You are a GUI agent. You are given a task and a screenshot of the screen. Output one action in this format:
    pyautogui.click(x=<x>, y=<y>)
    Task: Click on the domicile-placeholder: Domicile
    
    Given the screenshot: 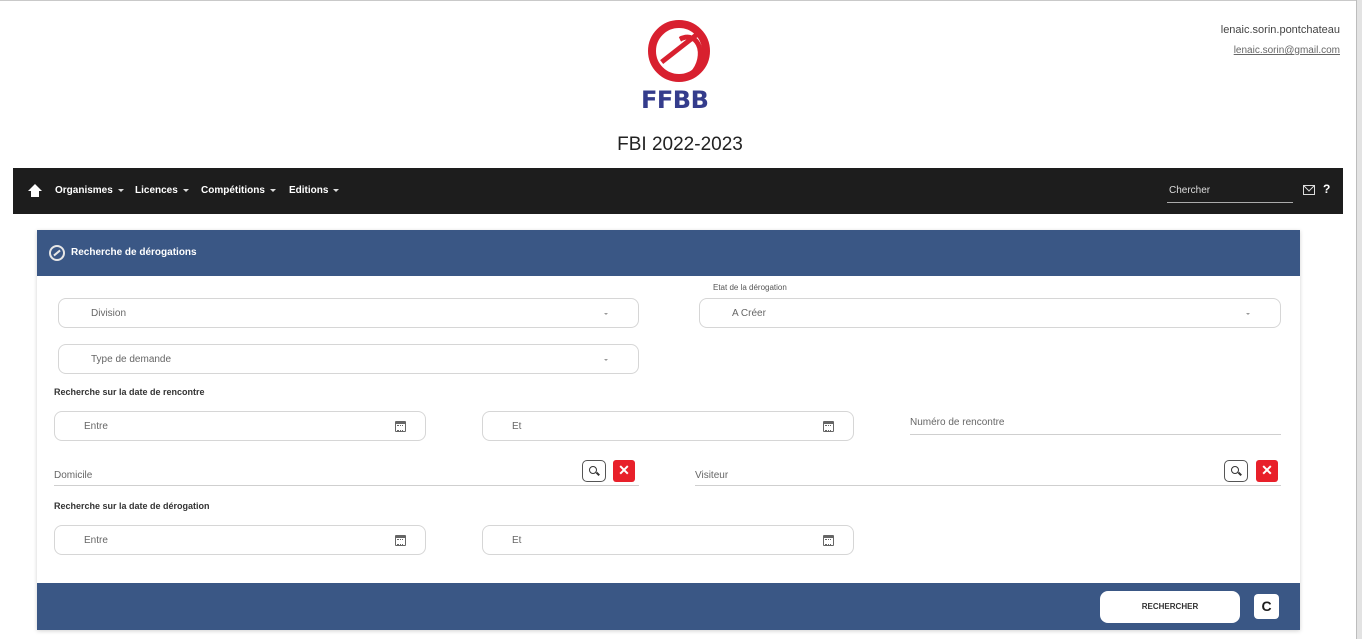 What is the action you would take?
    pyautogui.click(x=73, y=475)
    